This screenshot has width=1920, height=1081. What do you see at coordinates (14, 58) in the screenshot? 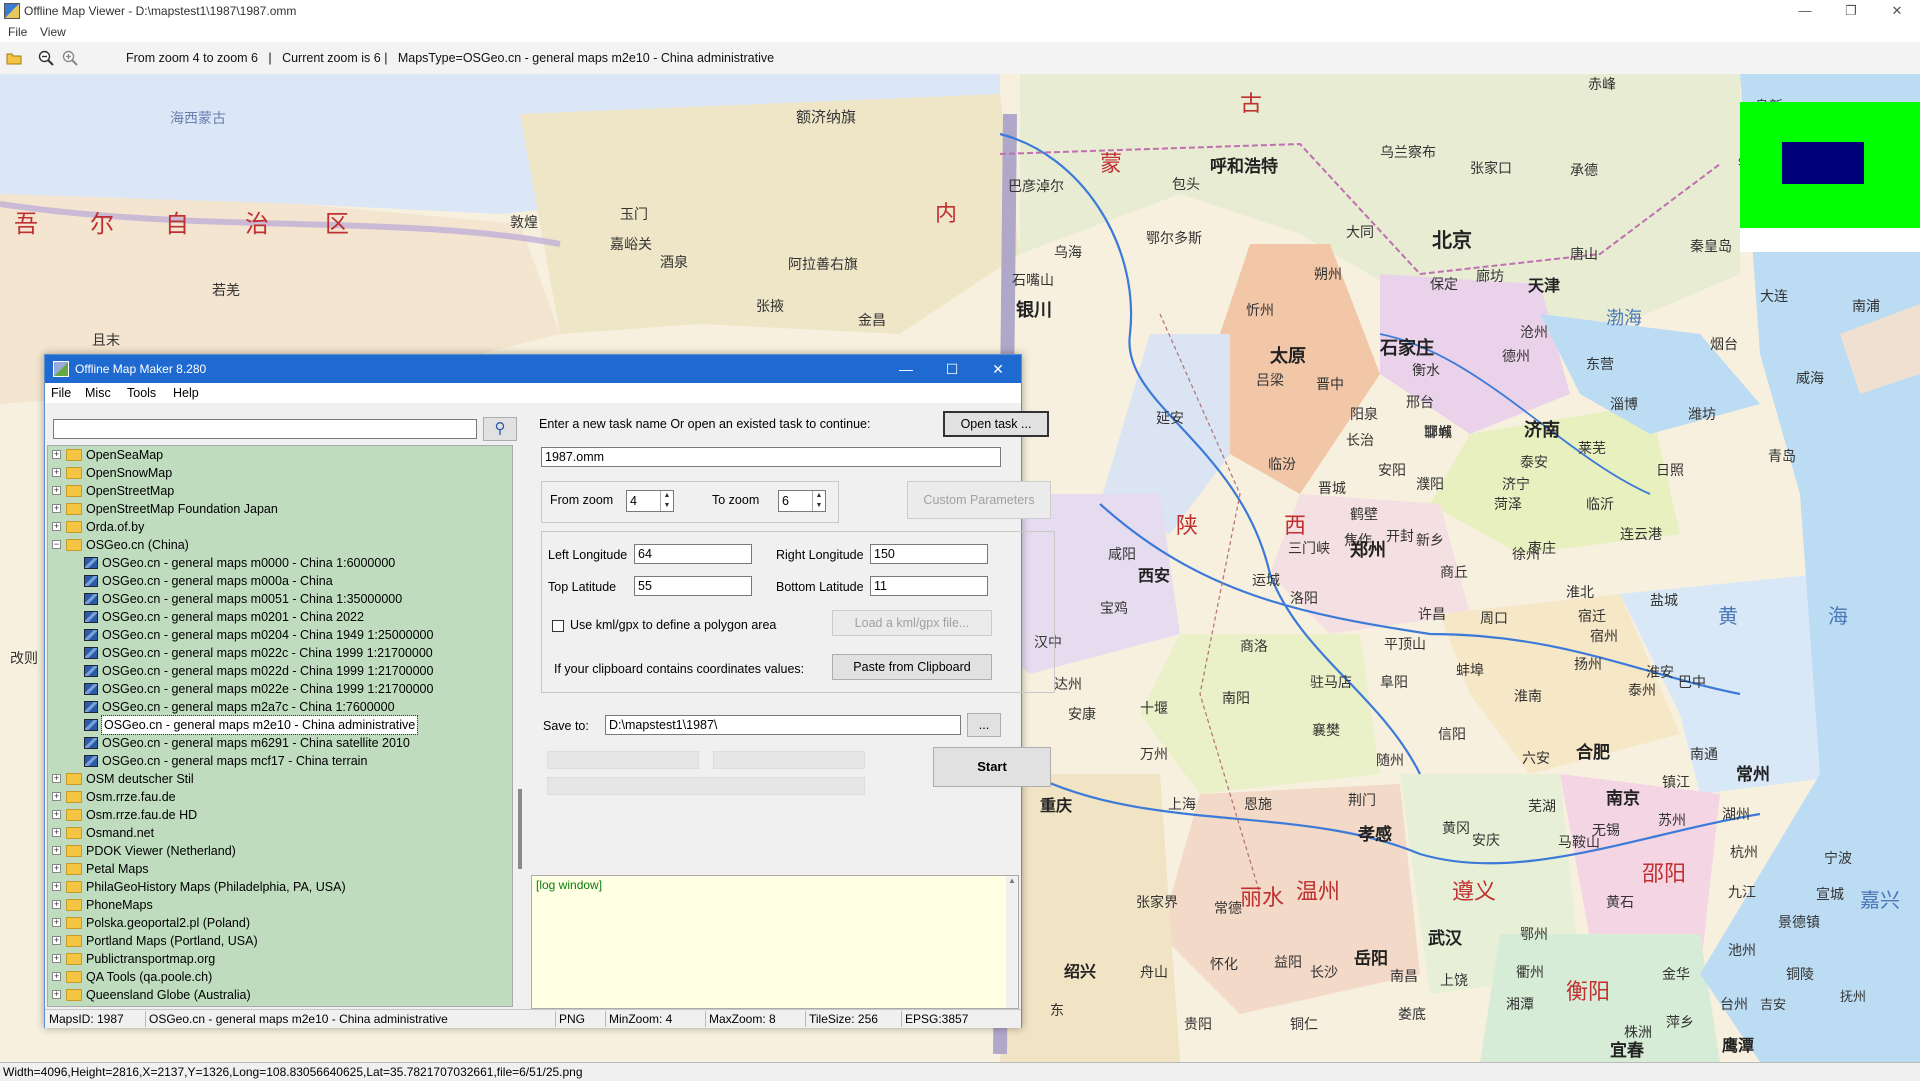
I see `open-folder-icon` at bounding box center [14, 58].